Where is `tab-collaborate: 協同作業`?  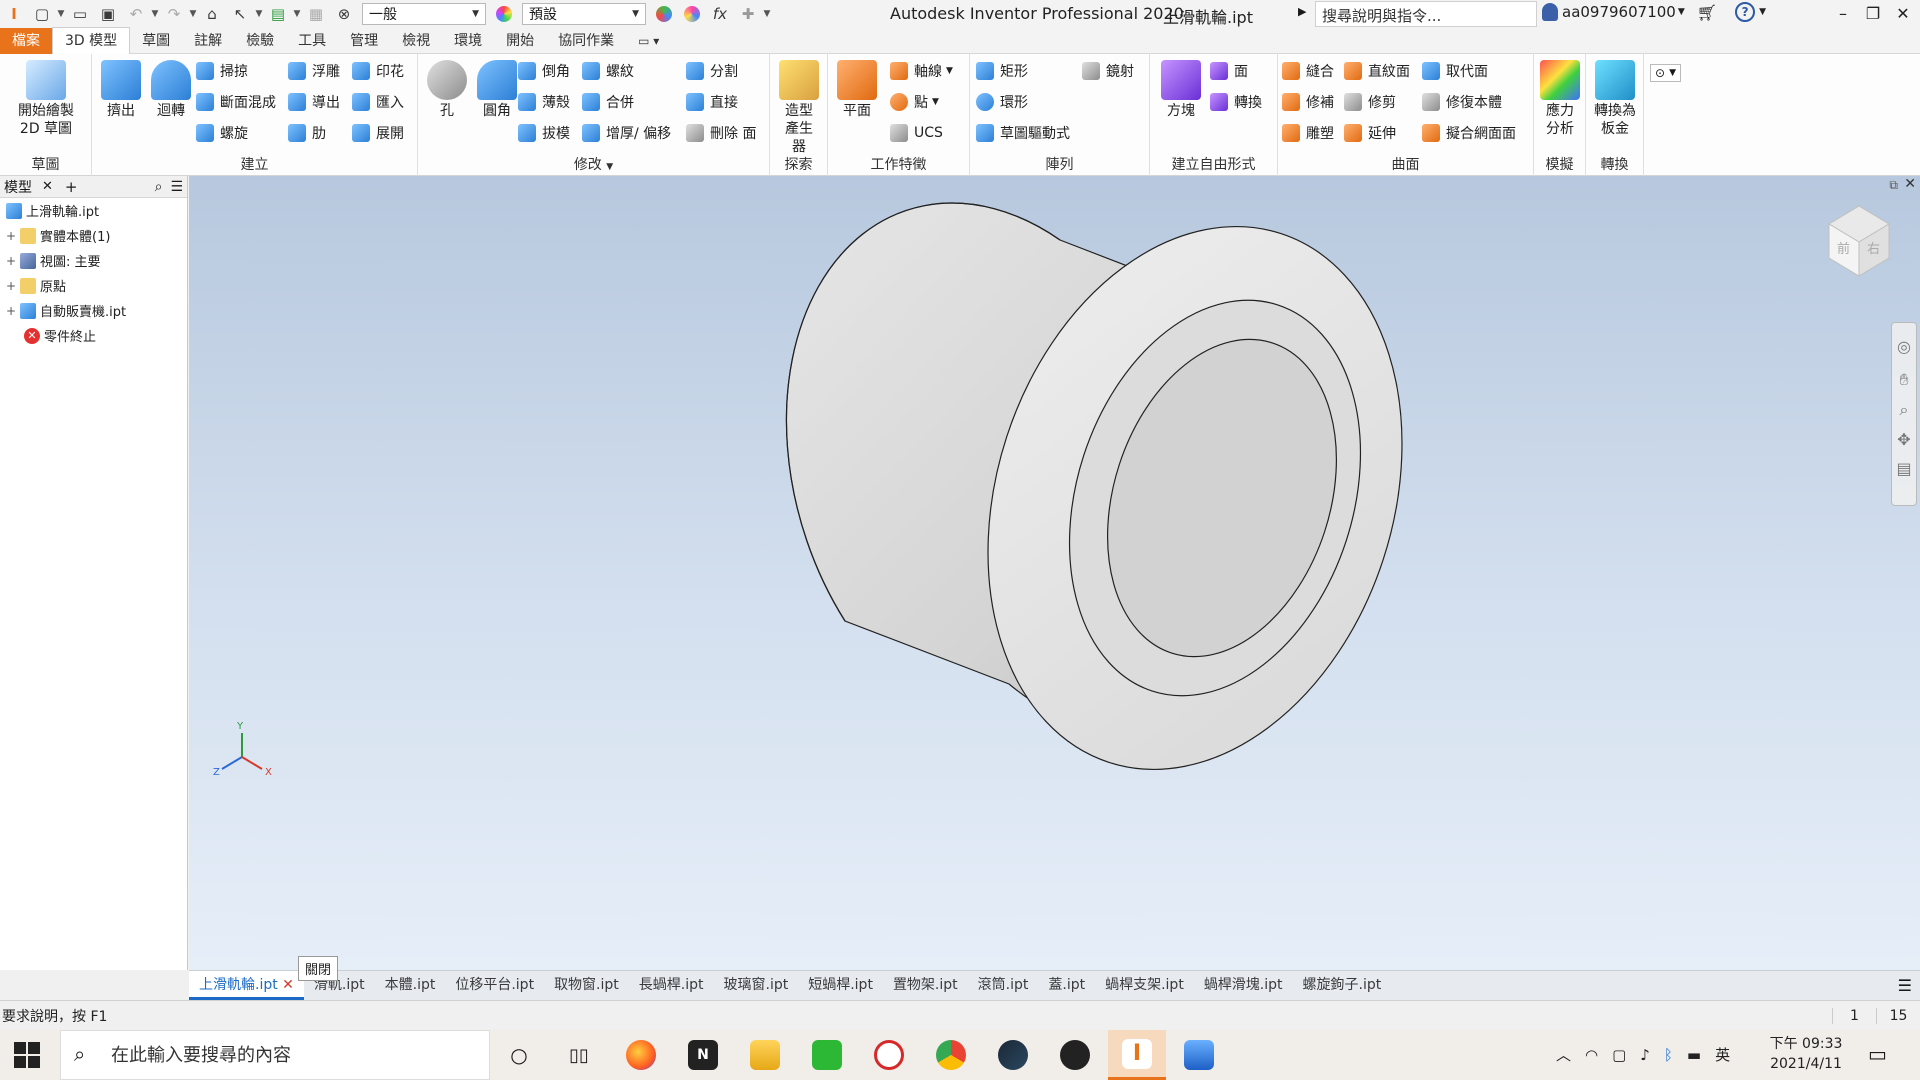
tab-collaborate: 協同作業 is located at coordinates (586, 41).